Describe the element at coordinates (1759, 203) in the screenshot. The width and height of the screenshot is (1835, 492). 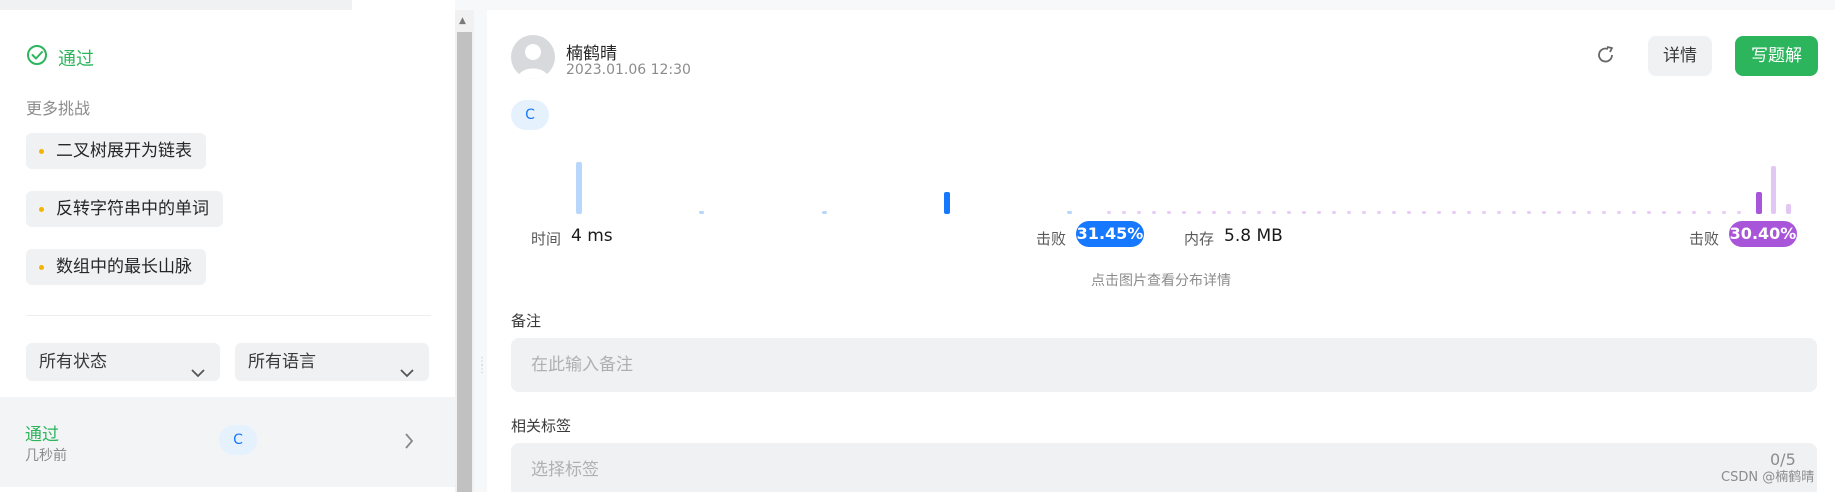
I see `memory-dist-bar-current` at that location.